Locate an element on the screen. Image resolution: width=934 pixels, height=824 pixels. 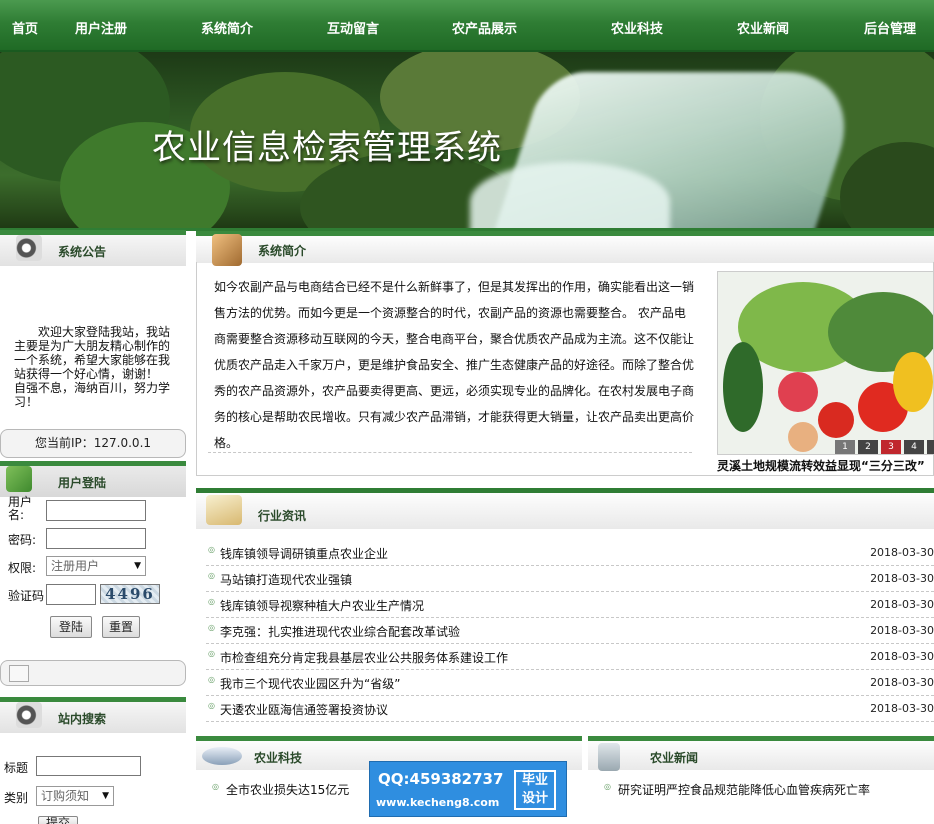
nav-messages: 互动留言 is located at coordinates (353, 26).